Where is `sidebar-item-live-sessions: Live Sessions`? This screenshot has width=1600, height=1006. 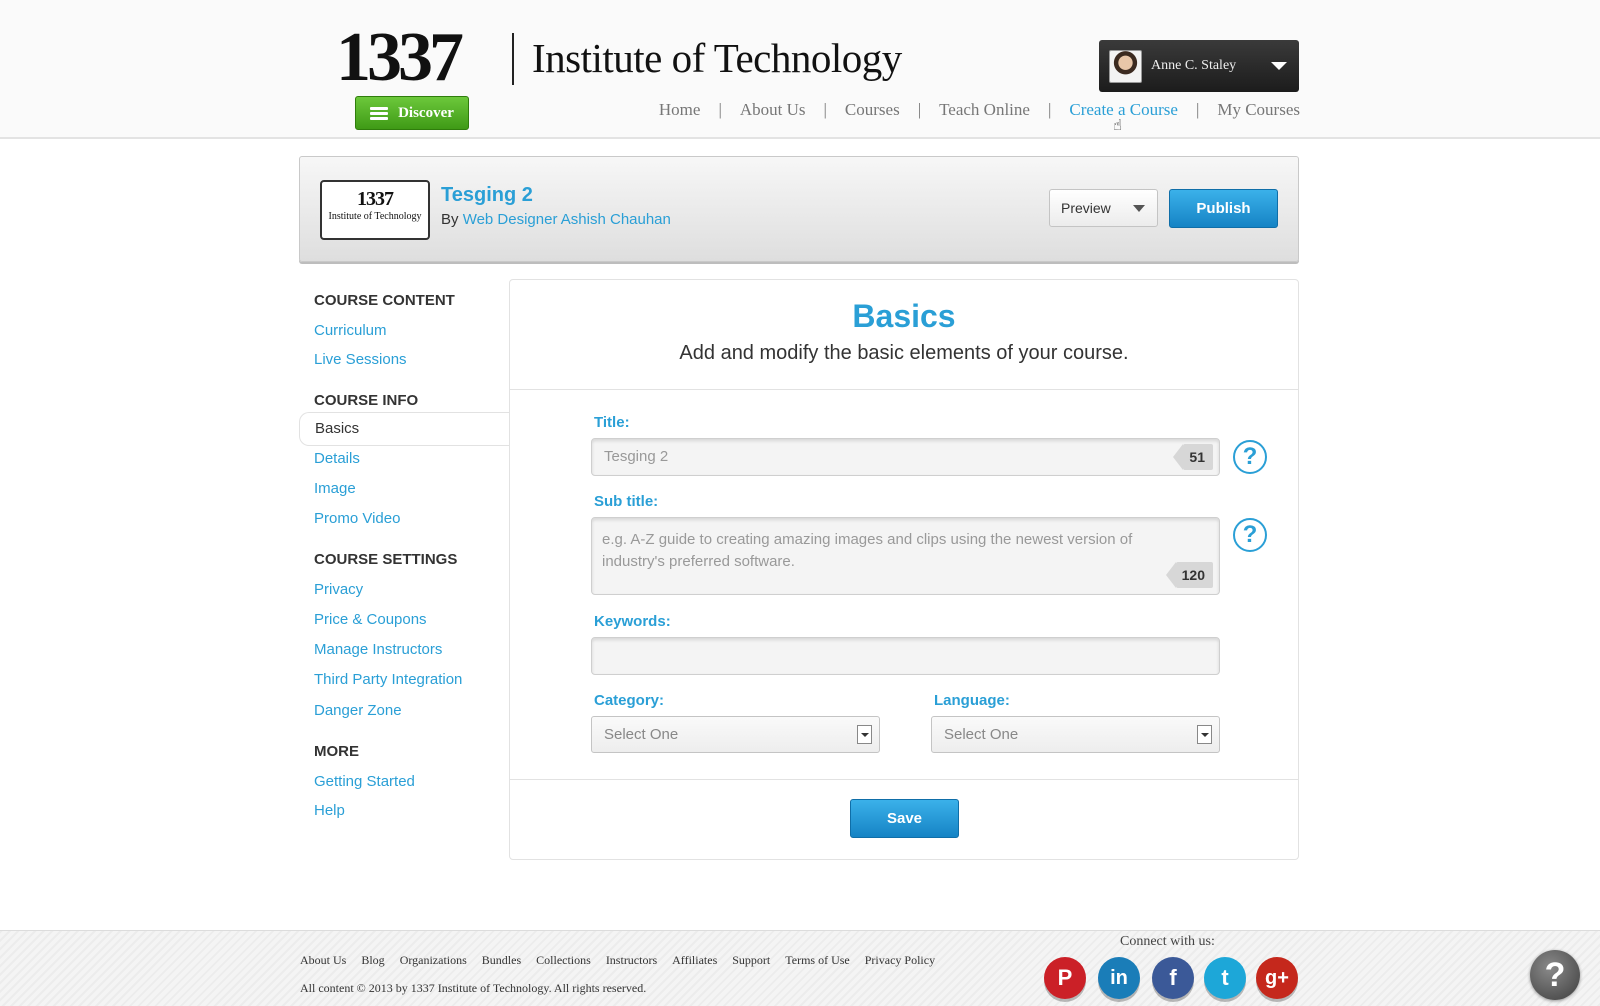
sidebar-item-live-sessions: Live Sessions is located at coordinates (360, 359).